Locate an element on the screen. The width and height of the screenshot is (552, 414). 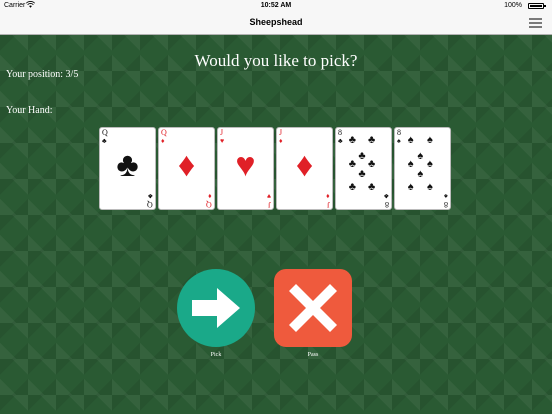
clock: 10:52 AM is located at coordinates (276, 5).